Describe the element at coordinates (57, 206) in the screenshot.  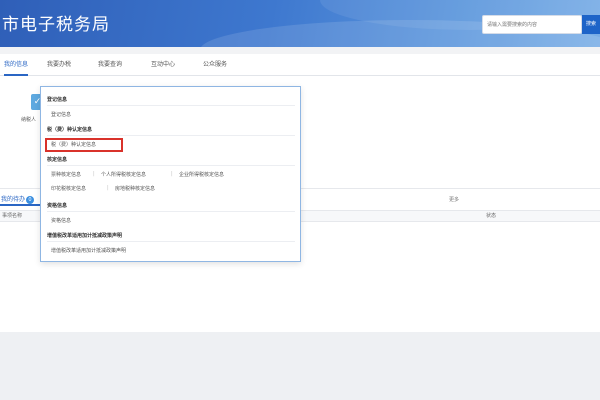
I see `dropdown-heading-qualification: 资格信息` at that location.